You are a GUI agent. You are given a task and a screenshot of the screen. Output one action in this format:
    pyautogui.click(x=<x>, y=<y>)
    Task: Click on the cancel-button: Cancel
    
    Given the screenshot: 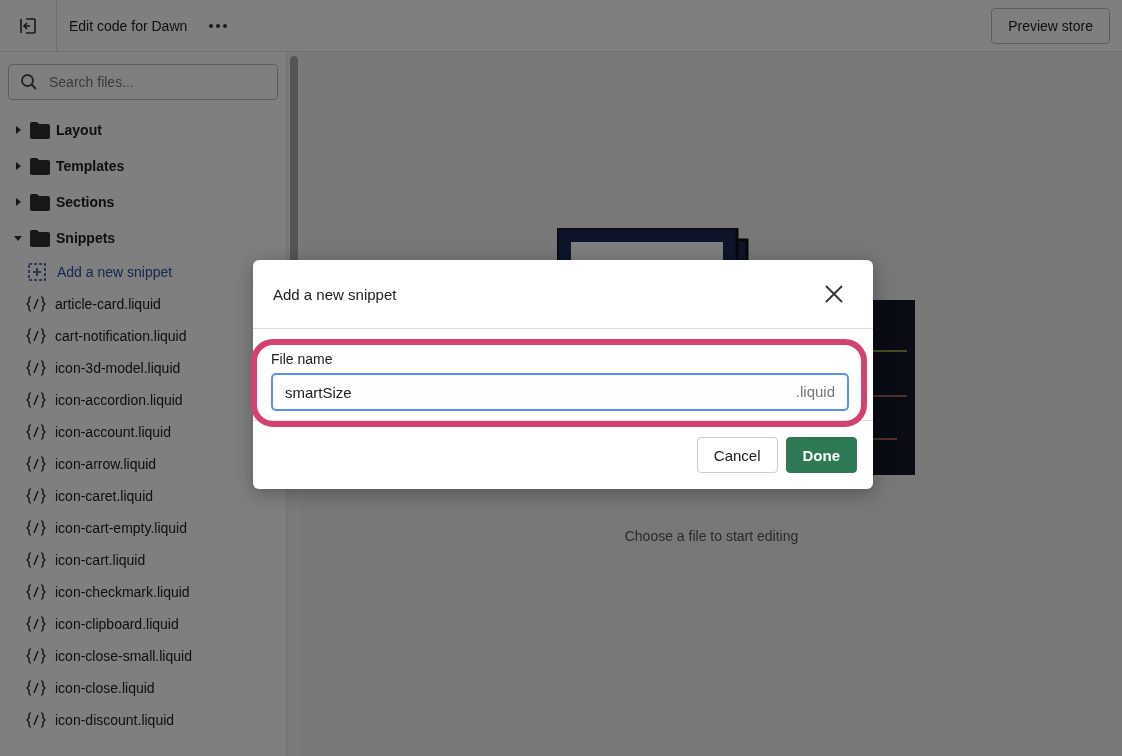 What is the action you would take?
    pyautogui.click(x=737, y=455)
    